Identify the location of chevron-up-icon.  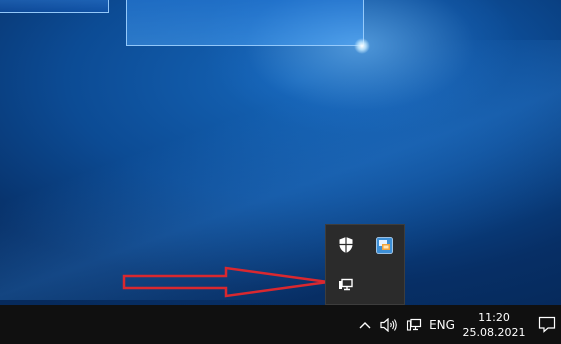
(365, 324).